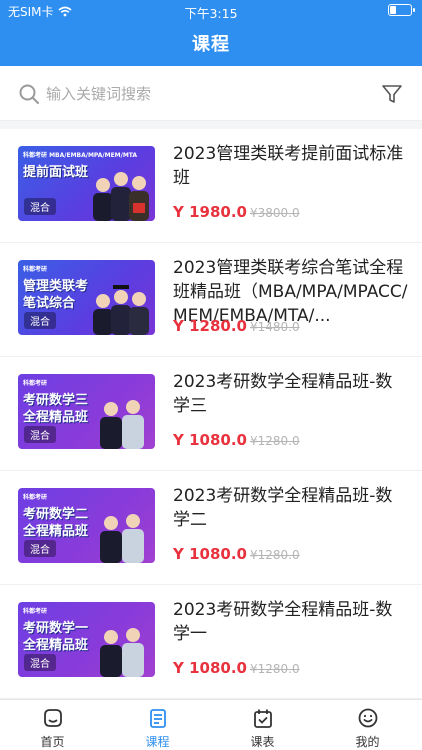 The height and width of the screenshot is (750, 422). What do you see at coordinates (283, 508) in the screenshot?
I see `course-title: 2023考研数学全程精品班-数学二` at bounding box center [283, 508].